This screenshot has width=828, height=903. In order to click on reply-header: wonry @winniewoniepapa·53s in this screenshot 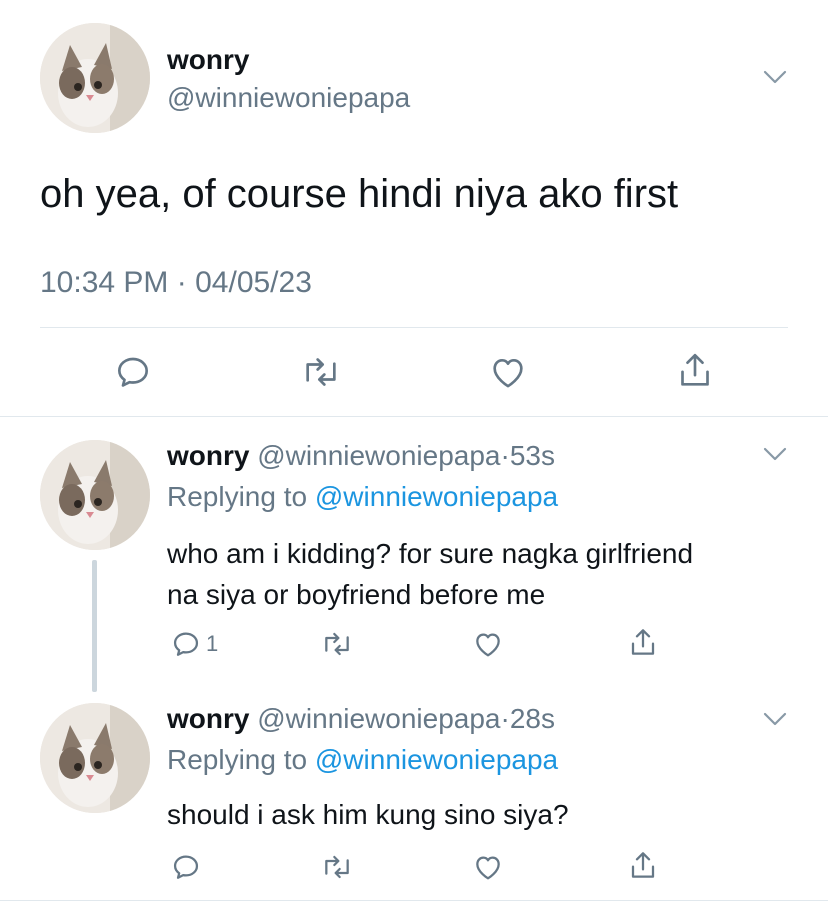, I will do `click(361, 456)`.